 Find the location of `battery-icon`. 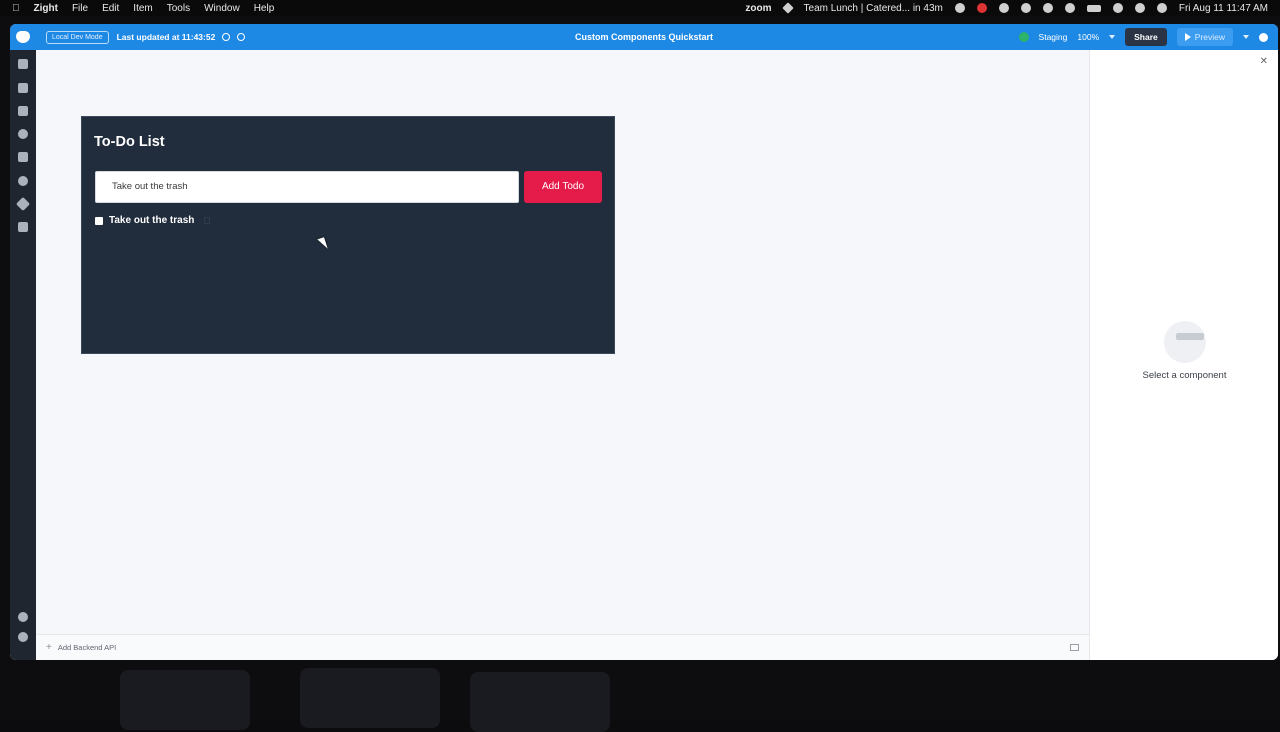

battery-icon is located at coordinates (1093, 8).